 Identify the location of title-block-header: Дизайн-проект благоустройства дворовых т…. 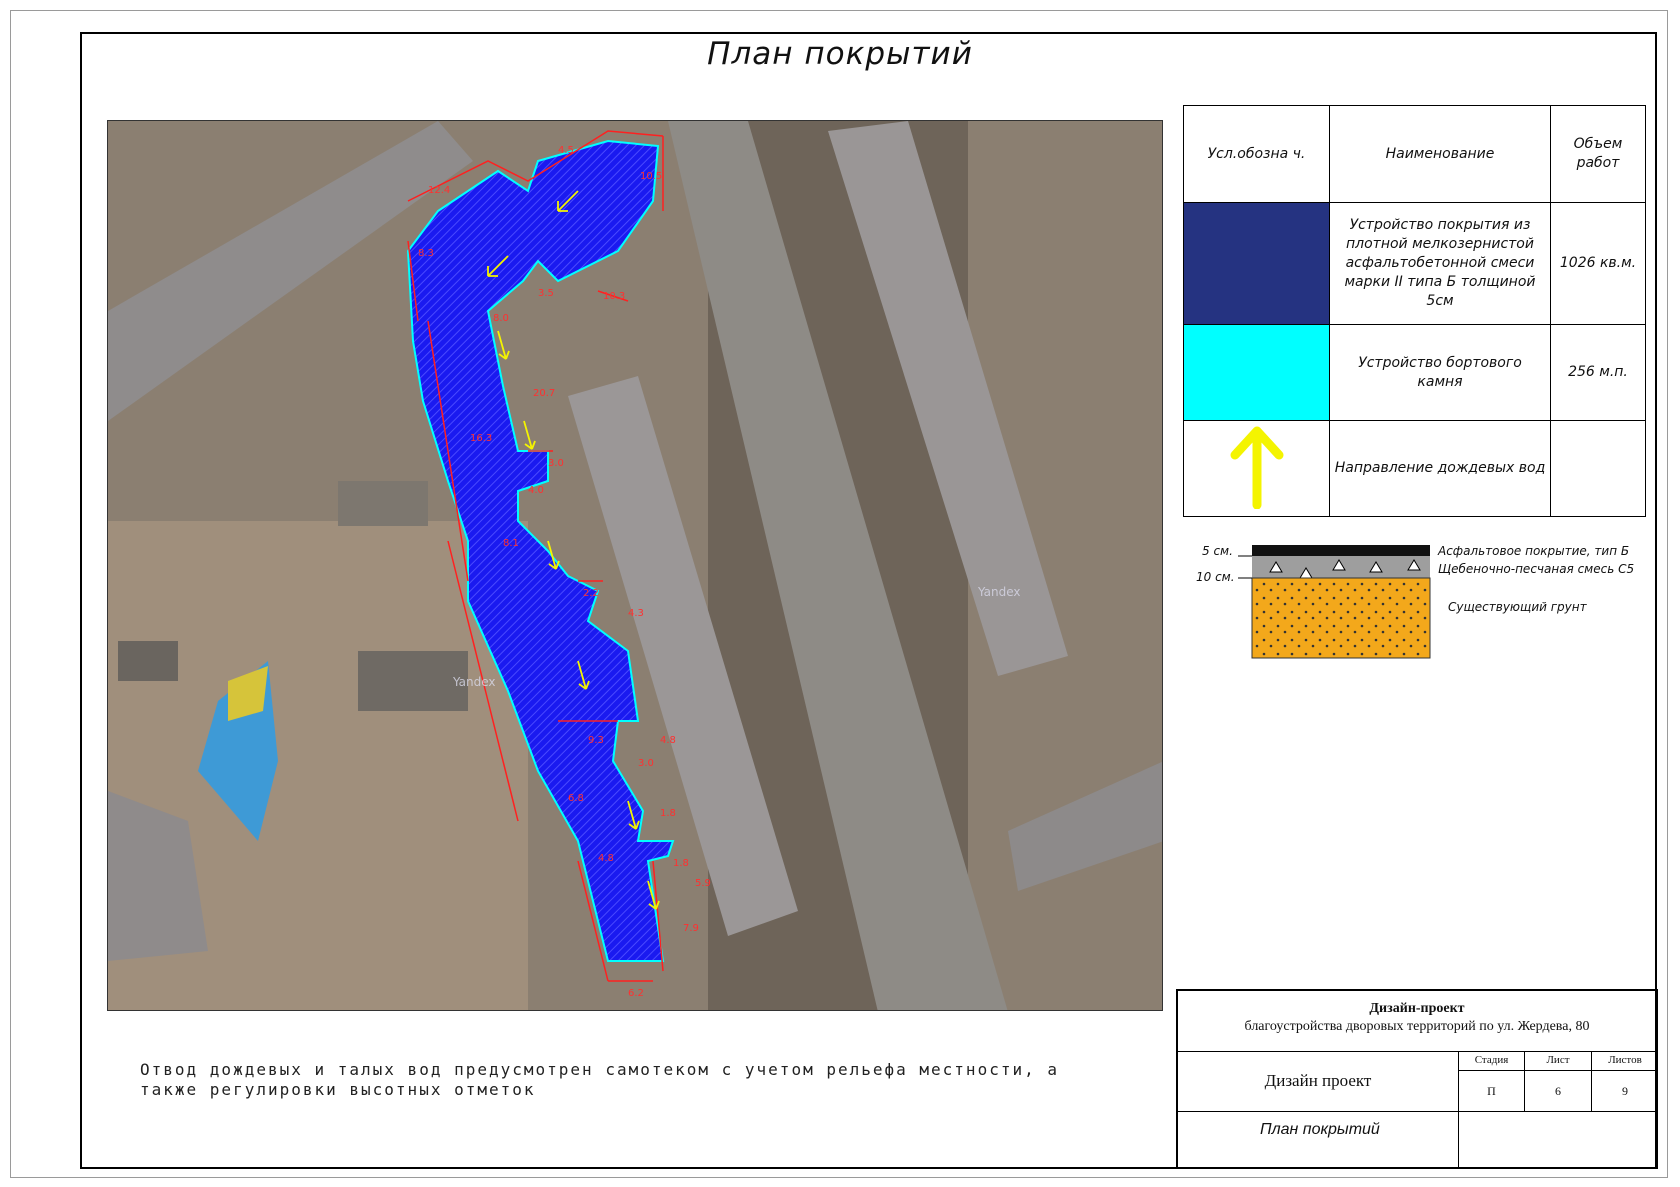
(1417, 1021).